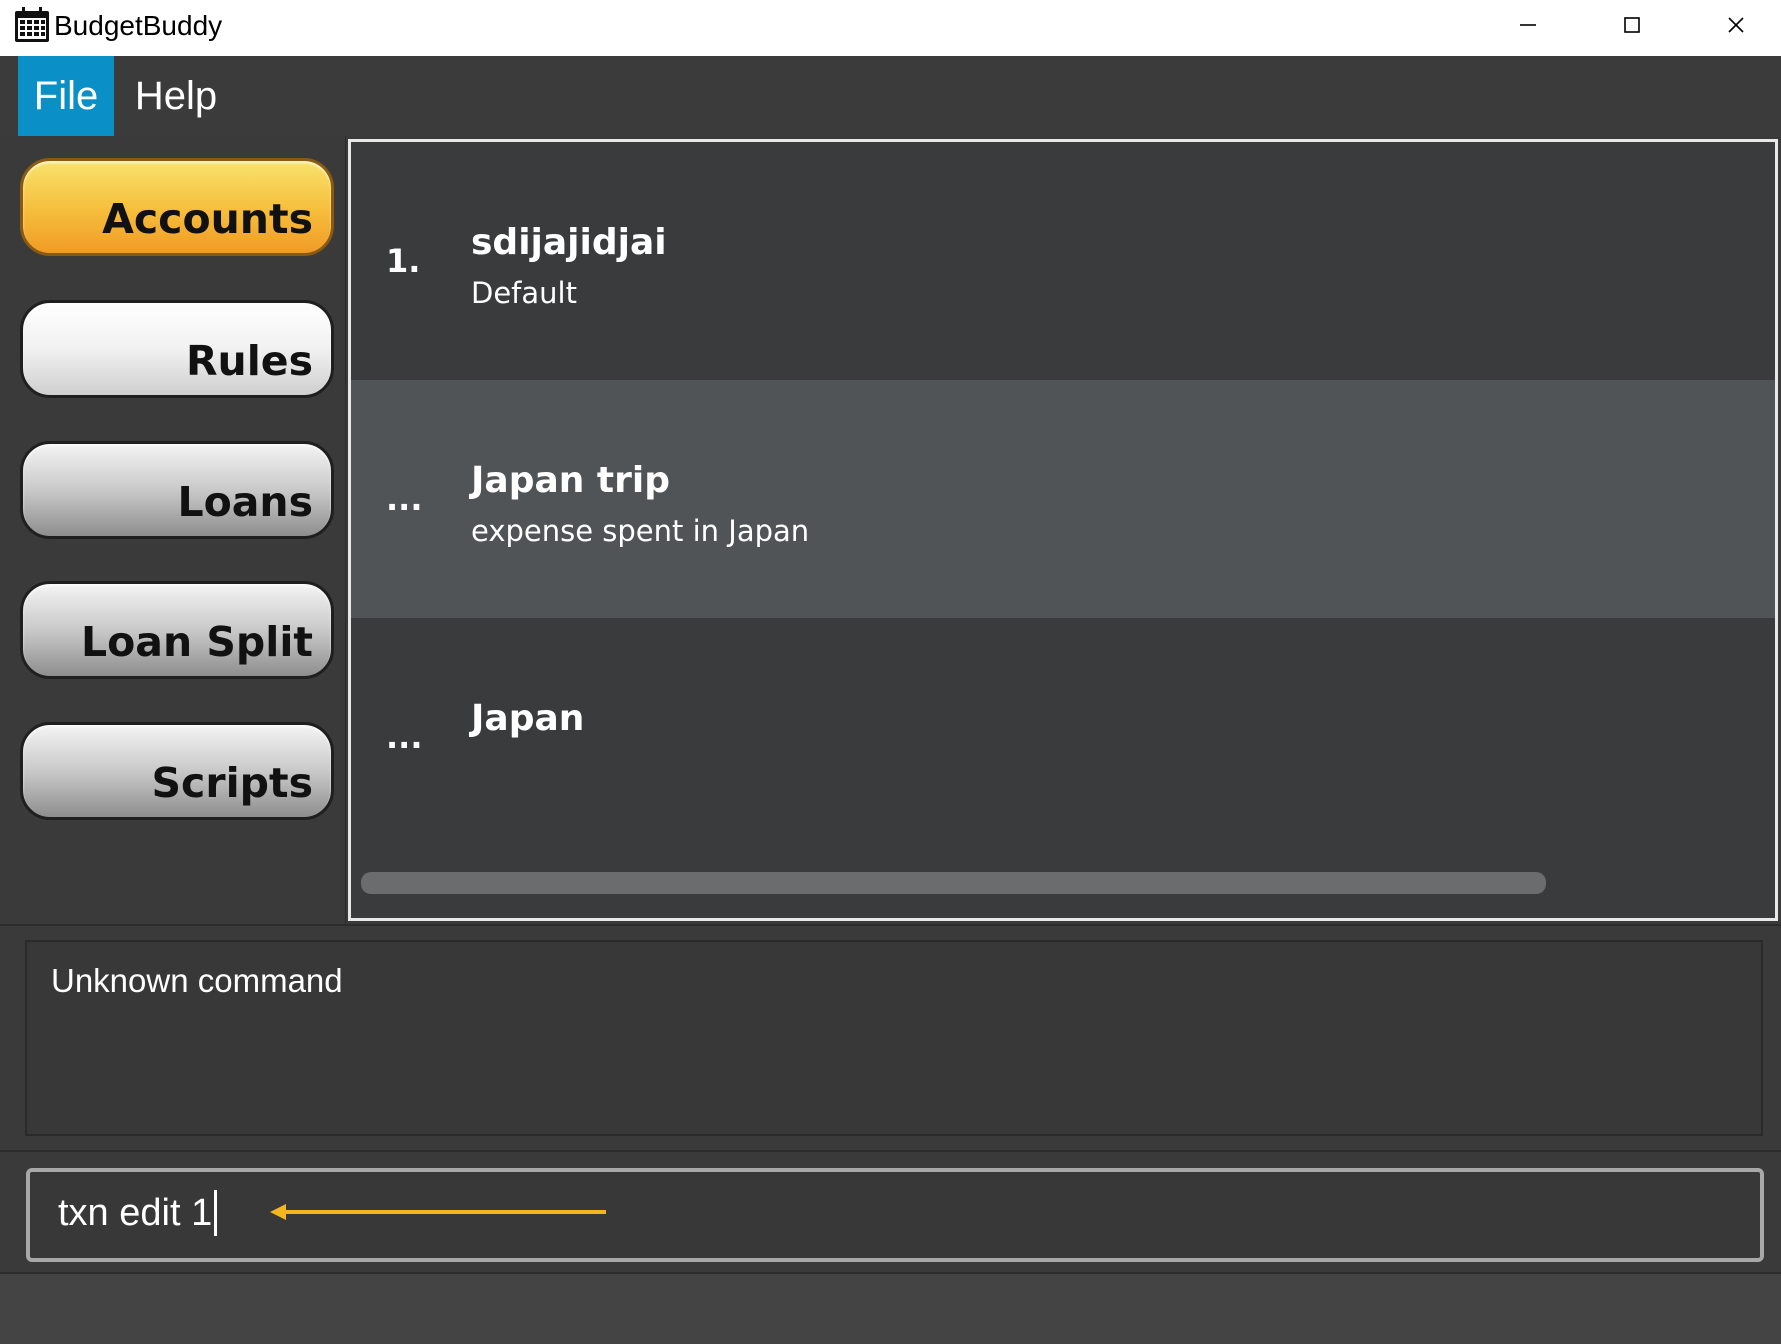  I want to click on loans-button: Loans, so click(177, 490).